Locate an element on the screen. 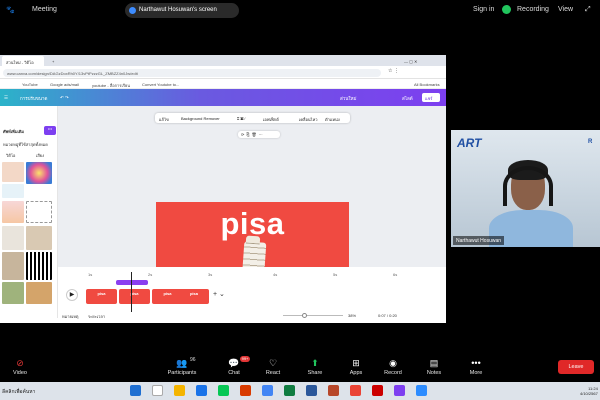 Image resolution: width=600 pixels, height=400 pixels. view-button: View is located at coordinates (565, 9).